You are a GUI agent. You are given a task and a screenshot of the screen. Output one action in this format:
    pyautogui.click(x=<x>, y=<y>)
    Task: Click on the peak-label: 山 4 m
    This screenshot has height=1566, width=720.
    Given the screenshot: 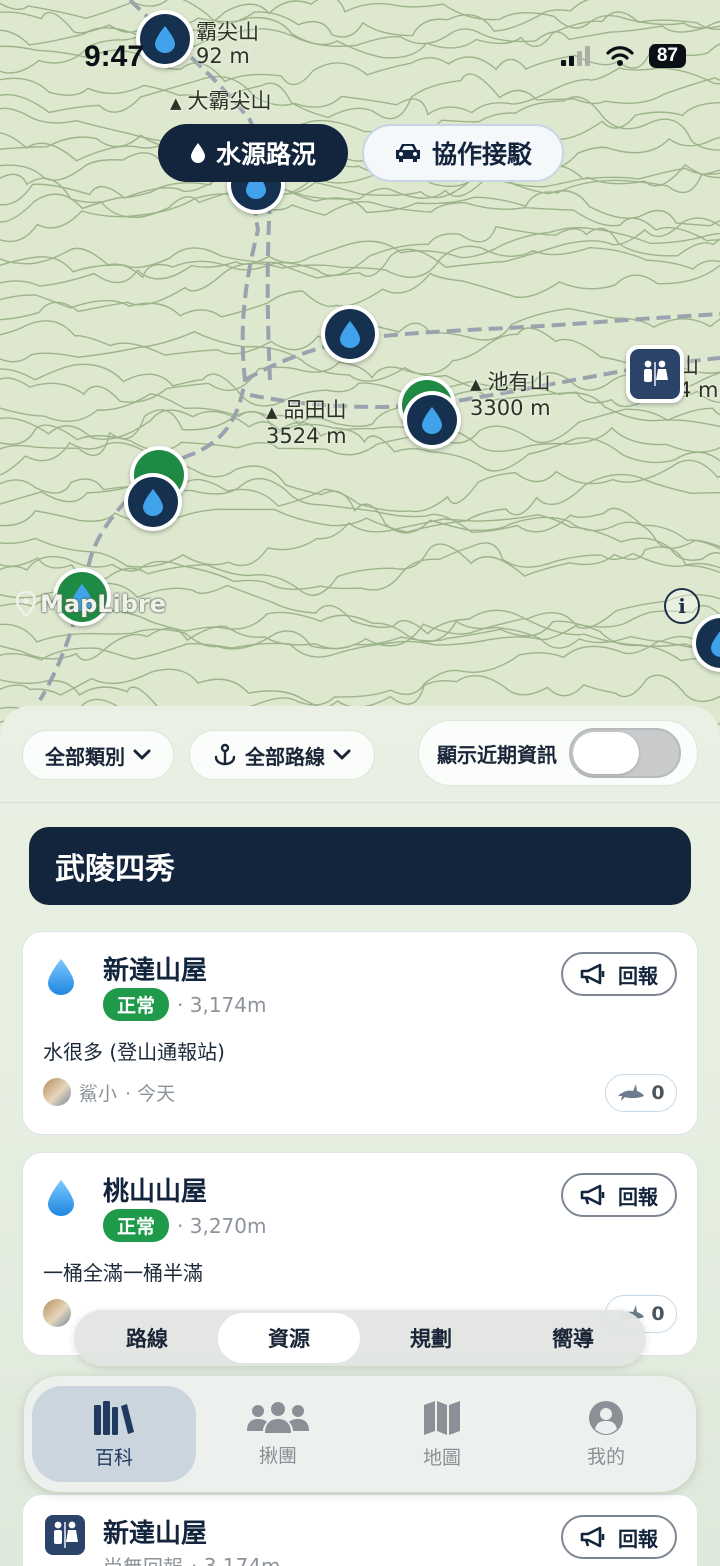 What is the action you would take?
    pyautogui.click(x=698, y=378)
    